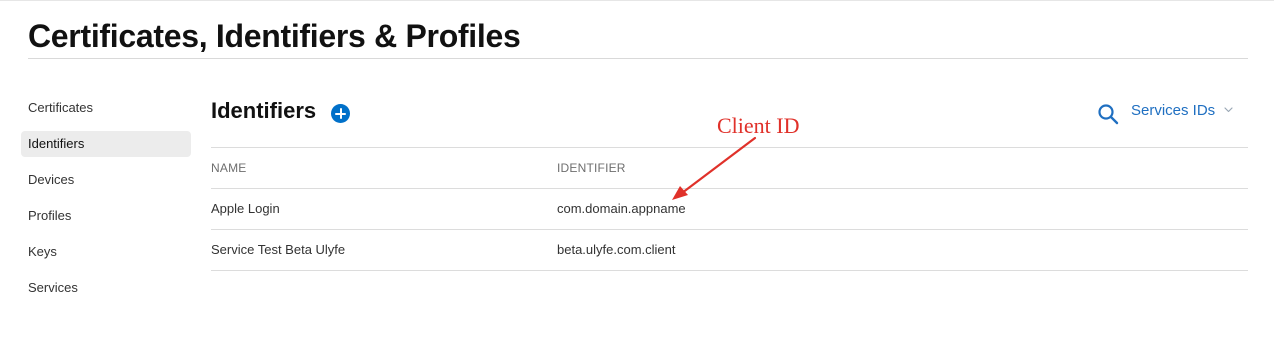 The height and width of the screenshot is (338, 1274). I want to click on sidebar-item-keys: Keys, so click(106, 252).